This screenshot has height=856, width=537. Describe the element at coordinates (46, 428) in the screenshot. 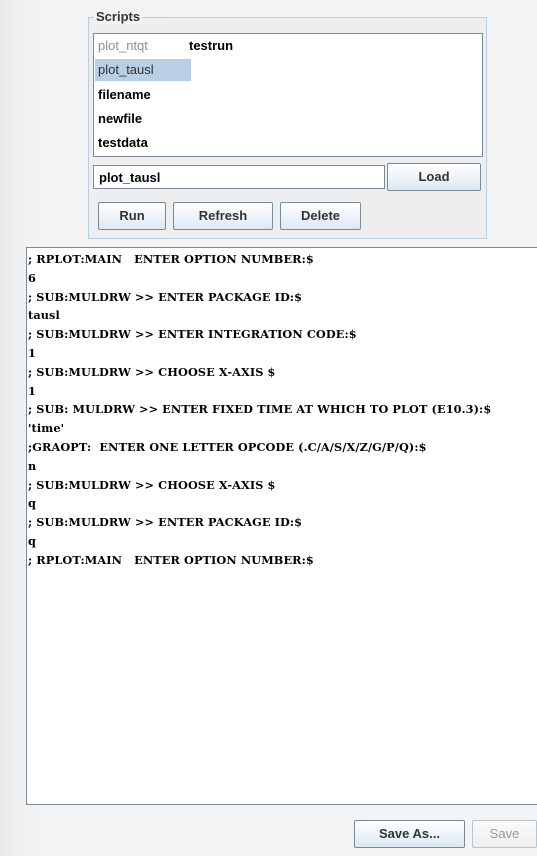

I see `console-line: 'time'` at that location.